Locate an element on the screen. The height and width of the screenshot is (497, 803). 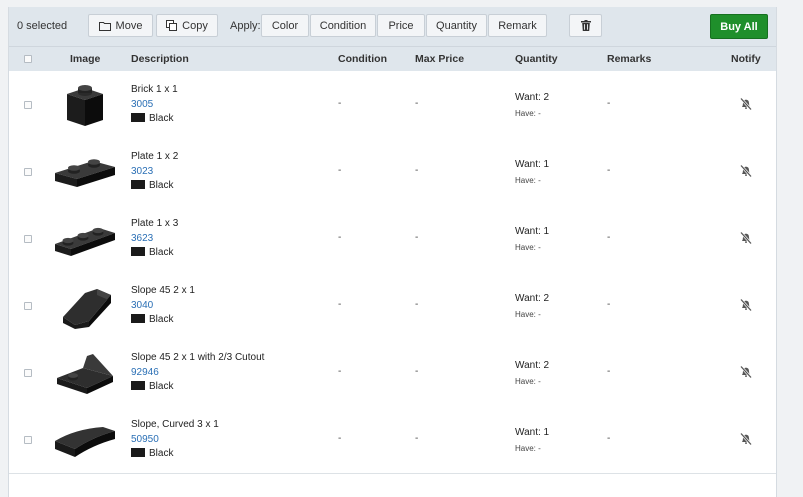
apply-quantity-button: Quantity is located at coordinates (456, 25).